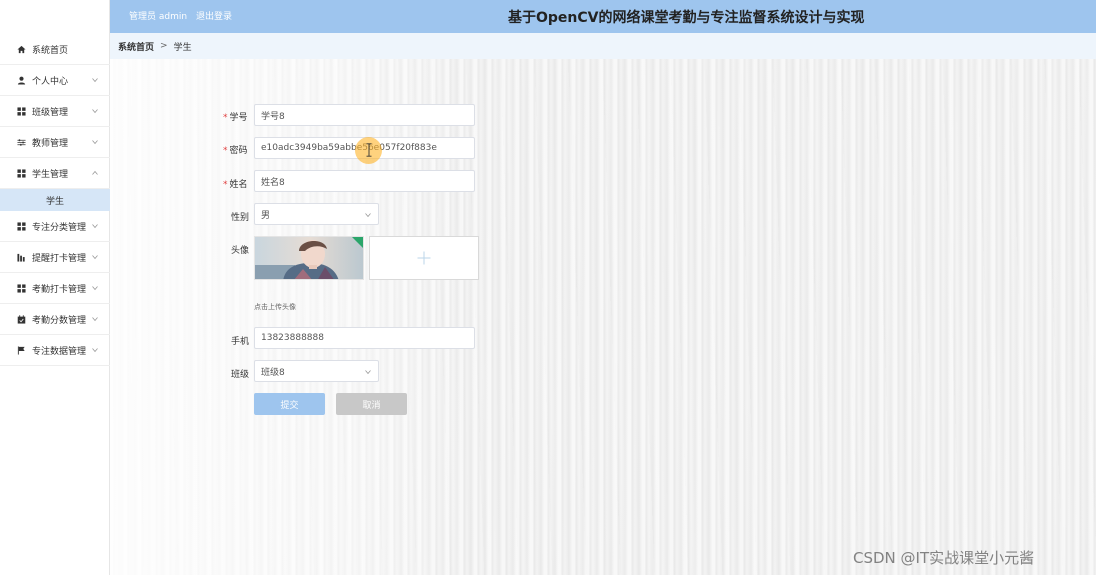  Describe the element at coordinates (59, 227) in the screenshot. I see `sidebar-item-label: 专注分类管理` at that location.